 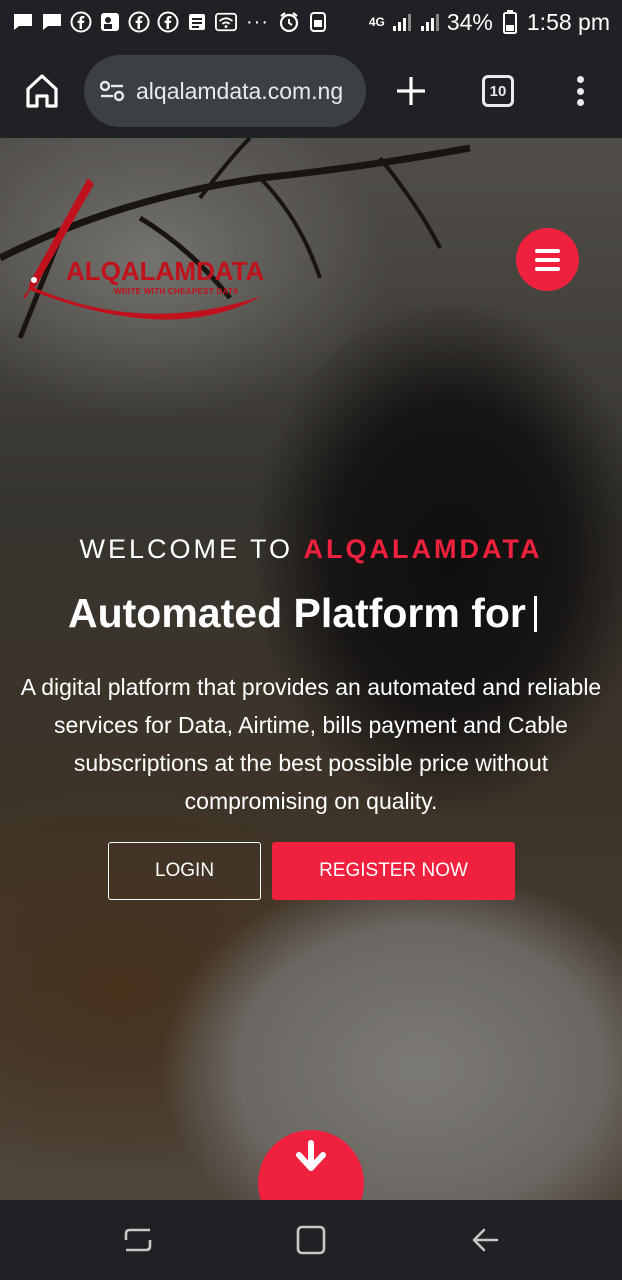 I want to click on new-tab-button, so click(x=411, y=91).